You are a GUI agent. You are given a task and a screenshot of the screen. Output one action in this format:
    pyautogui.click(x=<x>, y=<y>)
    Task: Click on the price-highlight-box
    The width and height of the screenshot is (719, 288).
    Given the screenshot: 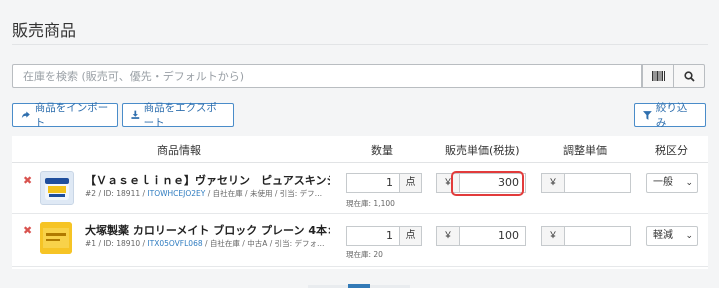 What is the action you would take?
    pyautogui.click(x=487, y=183)
    